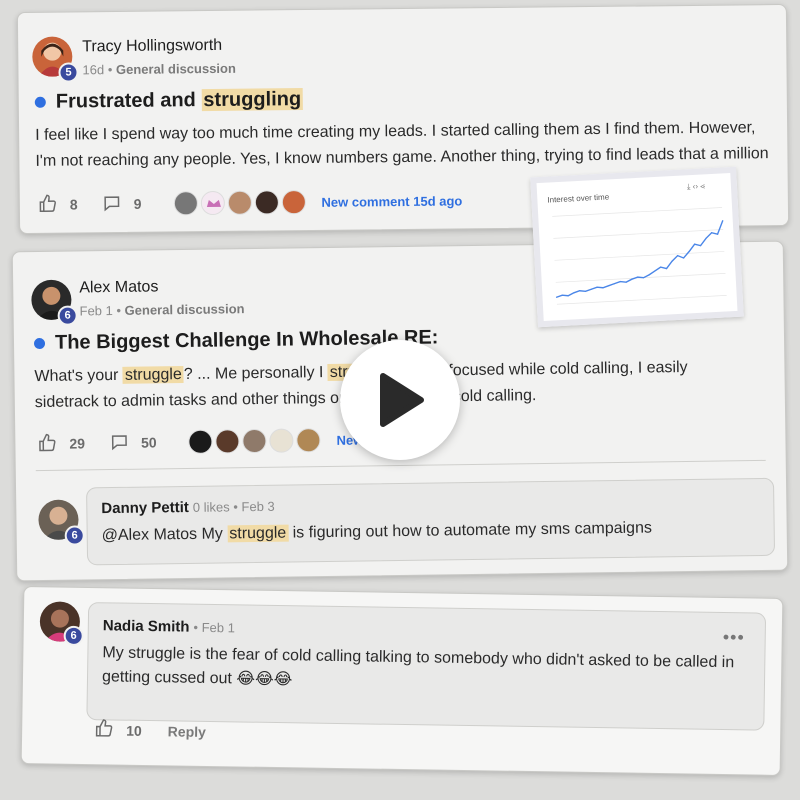  I want to click on play-icon, so click(402, 400).